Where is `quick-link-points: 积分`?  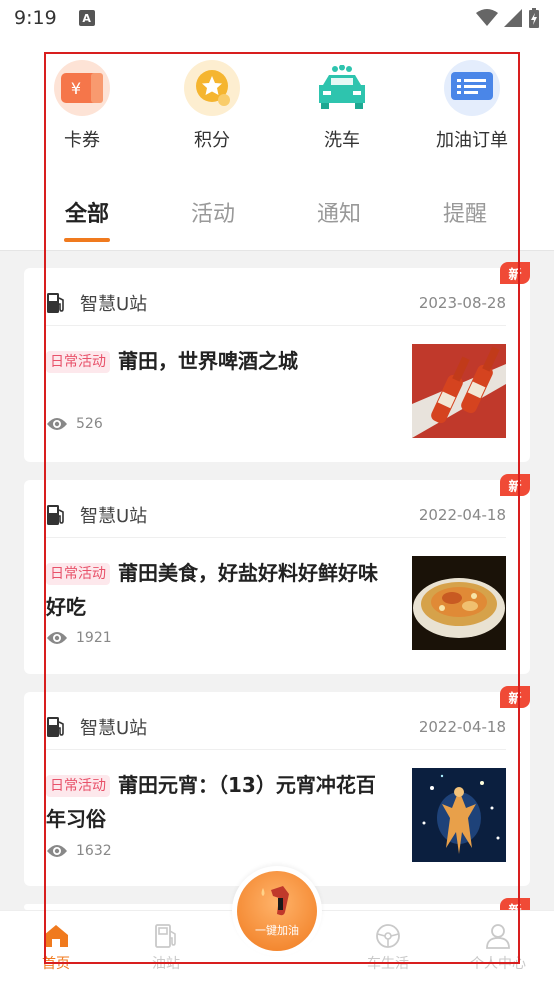 quick-link-points: 积分 is located at coordinates (212, 106).